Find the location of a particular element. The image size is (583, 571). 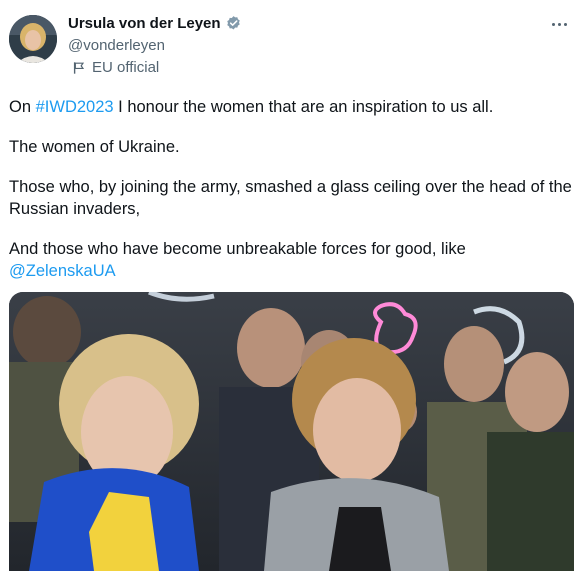

affiliation-text: EU official is located at coordinates (126, 67).